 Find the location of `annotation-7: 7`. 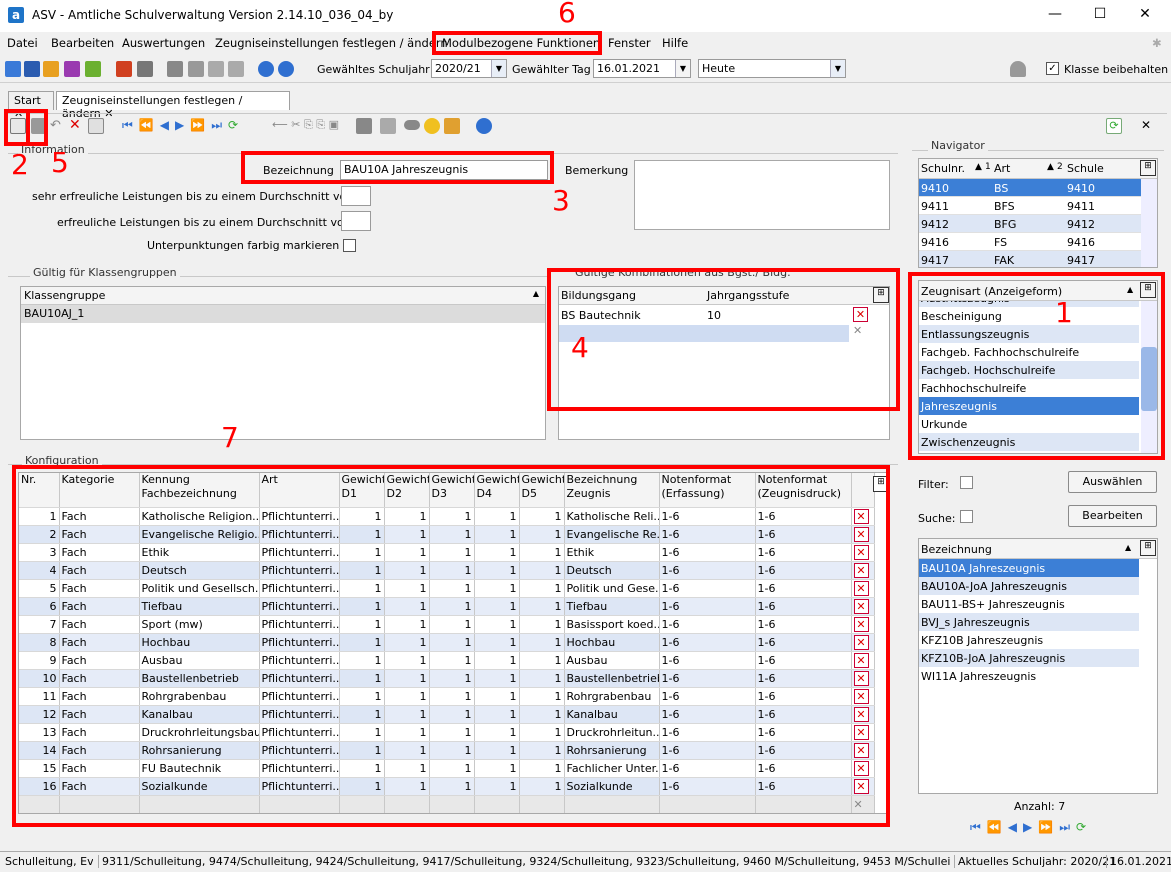

annotation-7: 7 is located at coordinates (230, 437).